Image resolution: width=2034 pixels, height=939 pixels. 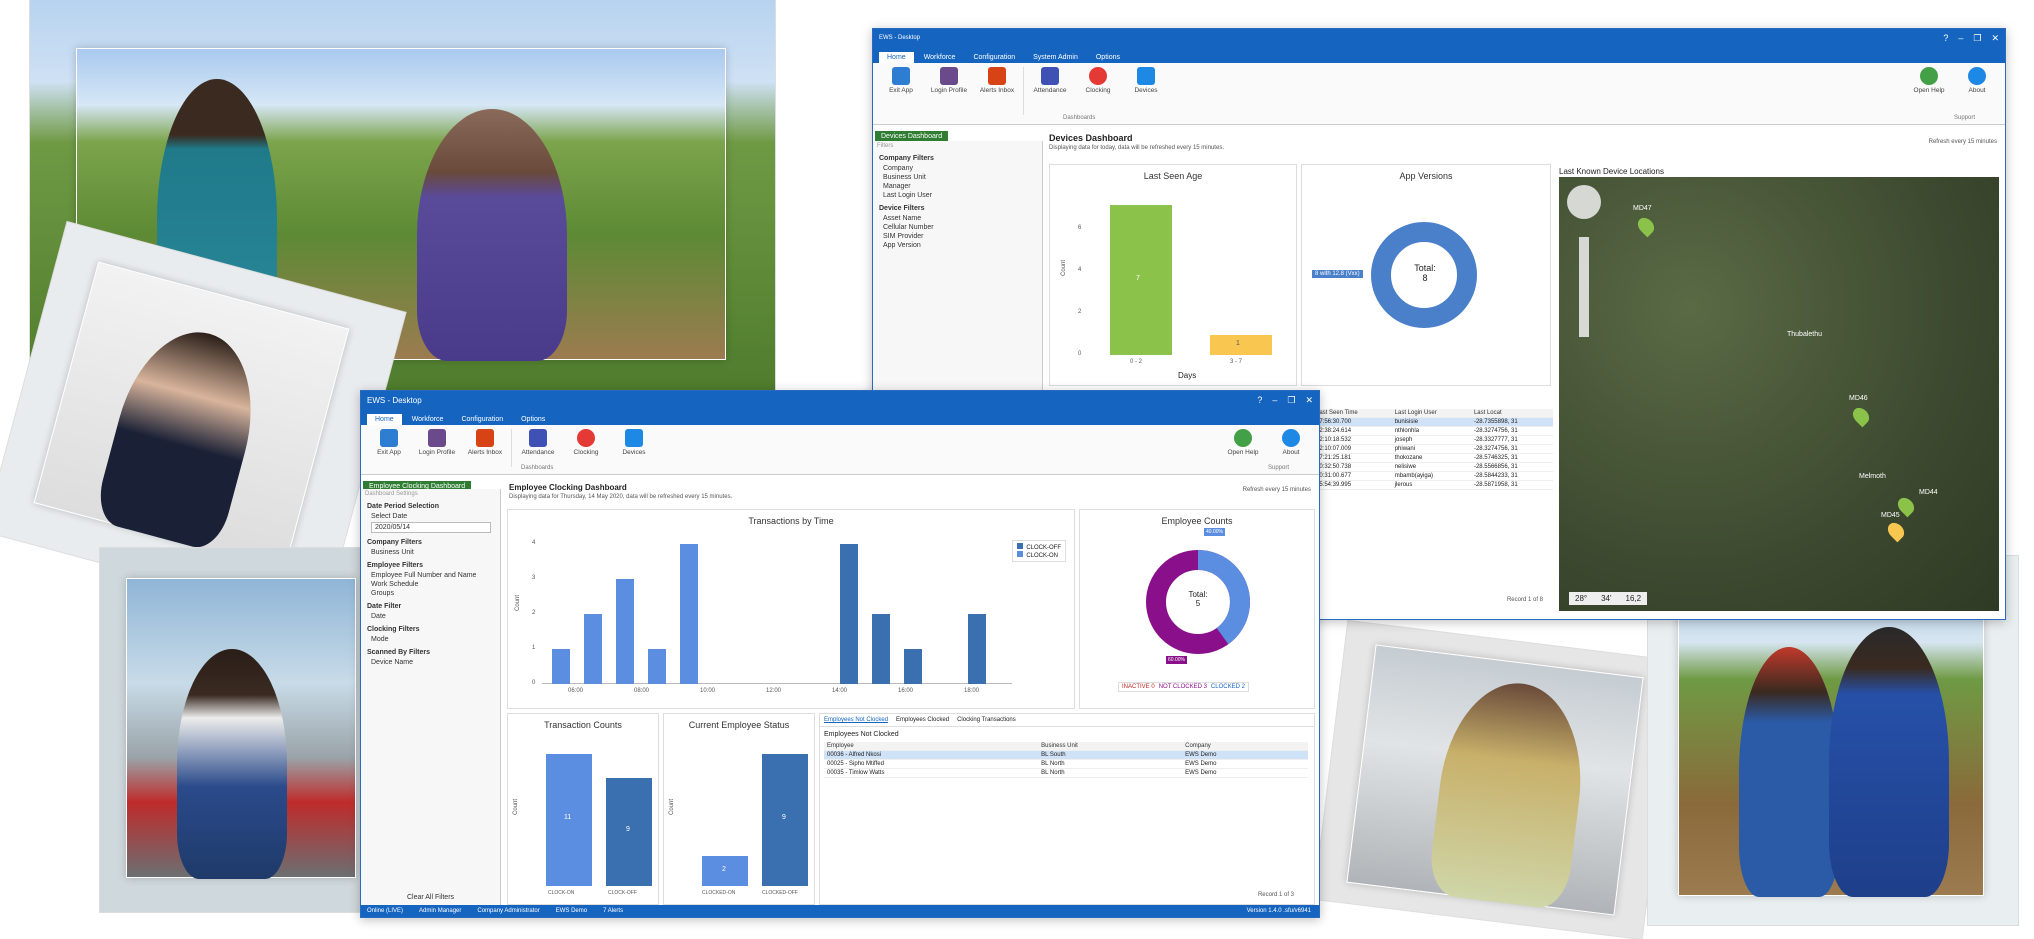 I want to click on table-row: 12:10:18.532 joseph -28.3327777, 31, so click(x=1433, y=440).